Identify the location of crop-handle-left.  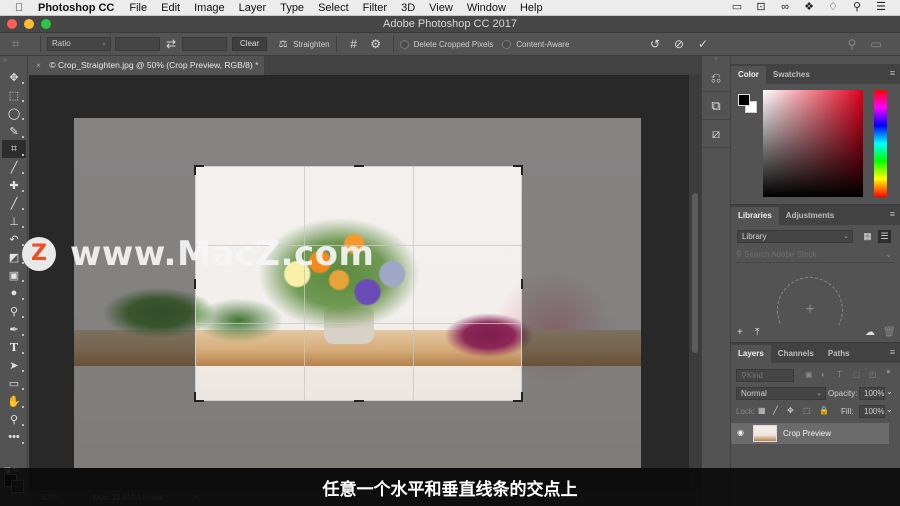
(195, 284).